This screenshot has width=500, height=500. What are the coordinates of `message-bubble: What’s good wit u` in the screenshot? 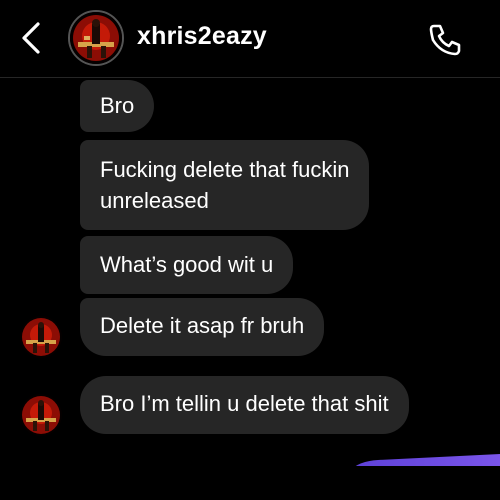 It's located at (187, 265).